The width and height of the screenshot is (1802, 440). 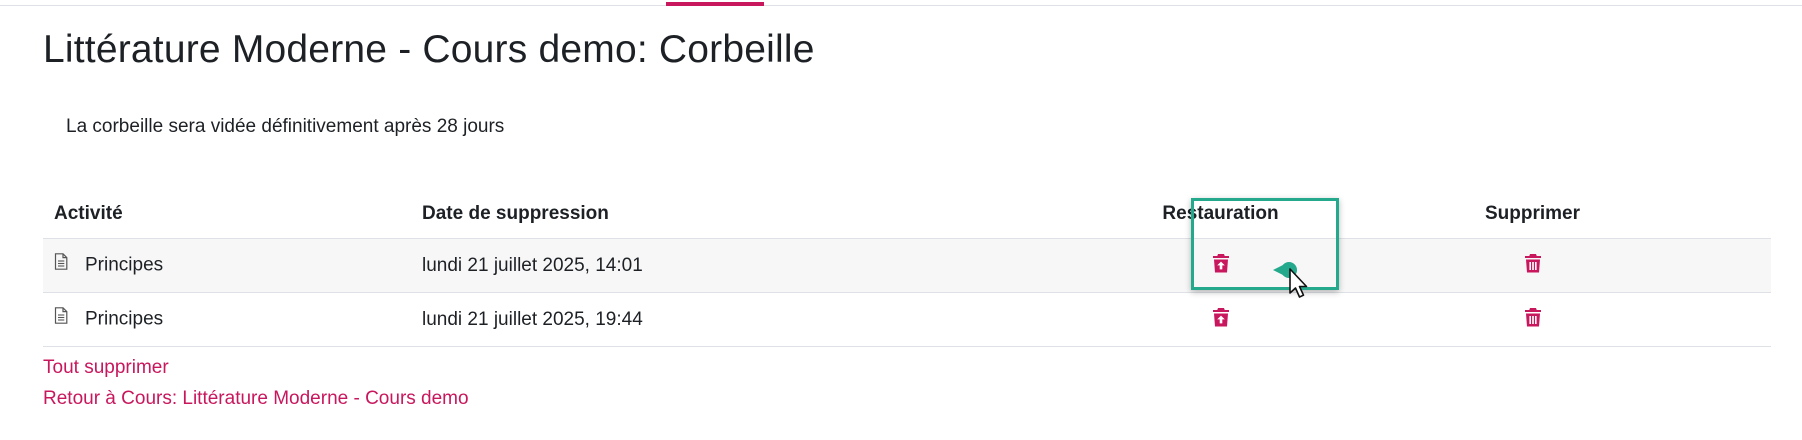 I want to click on column-header-activity: Activité, so click(x=227, y=214).